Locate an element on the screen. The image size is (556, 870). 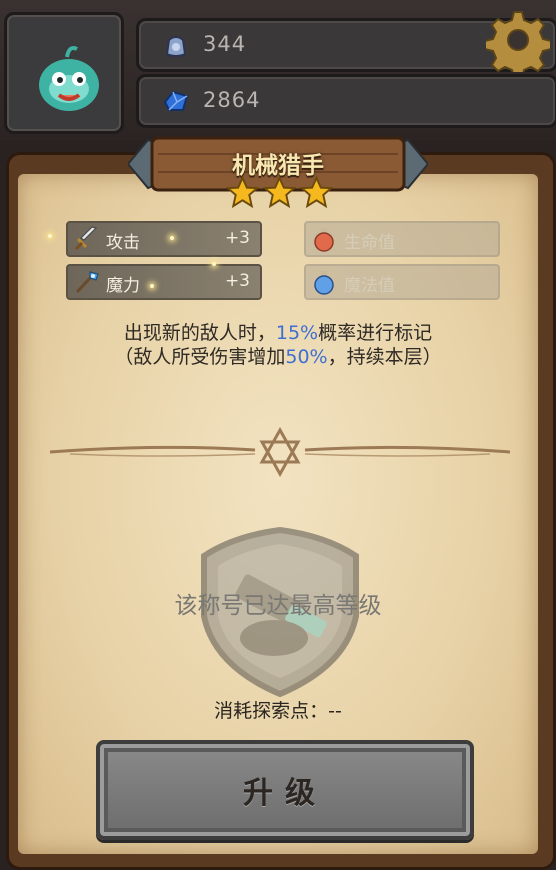
stat-label: 攻击 is located at coordinates (123, 243).